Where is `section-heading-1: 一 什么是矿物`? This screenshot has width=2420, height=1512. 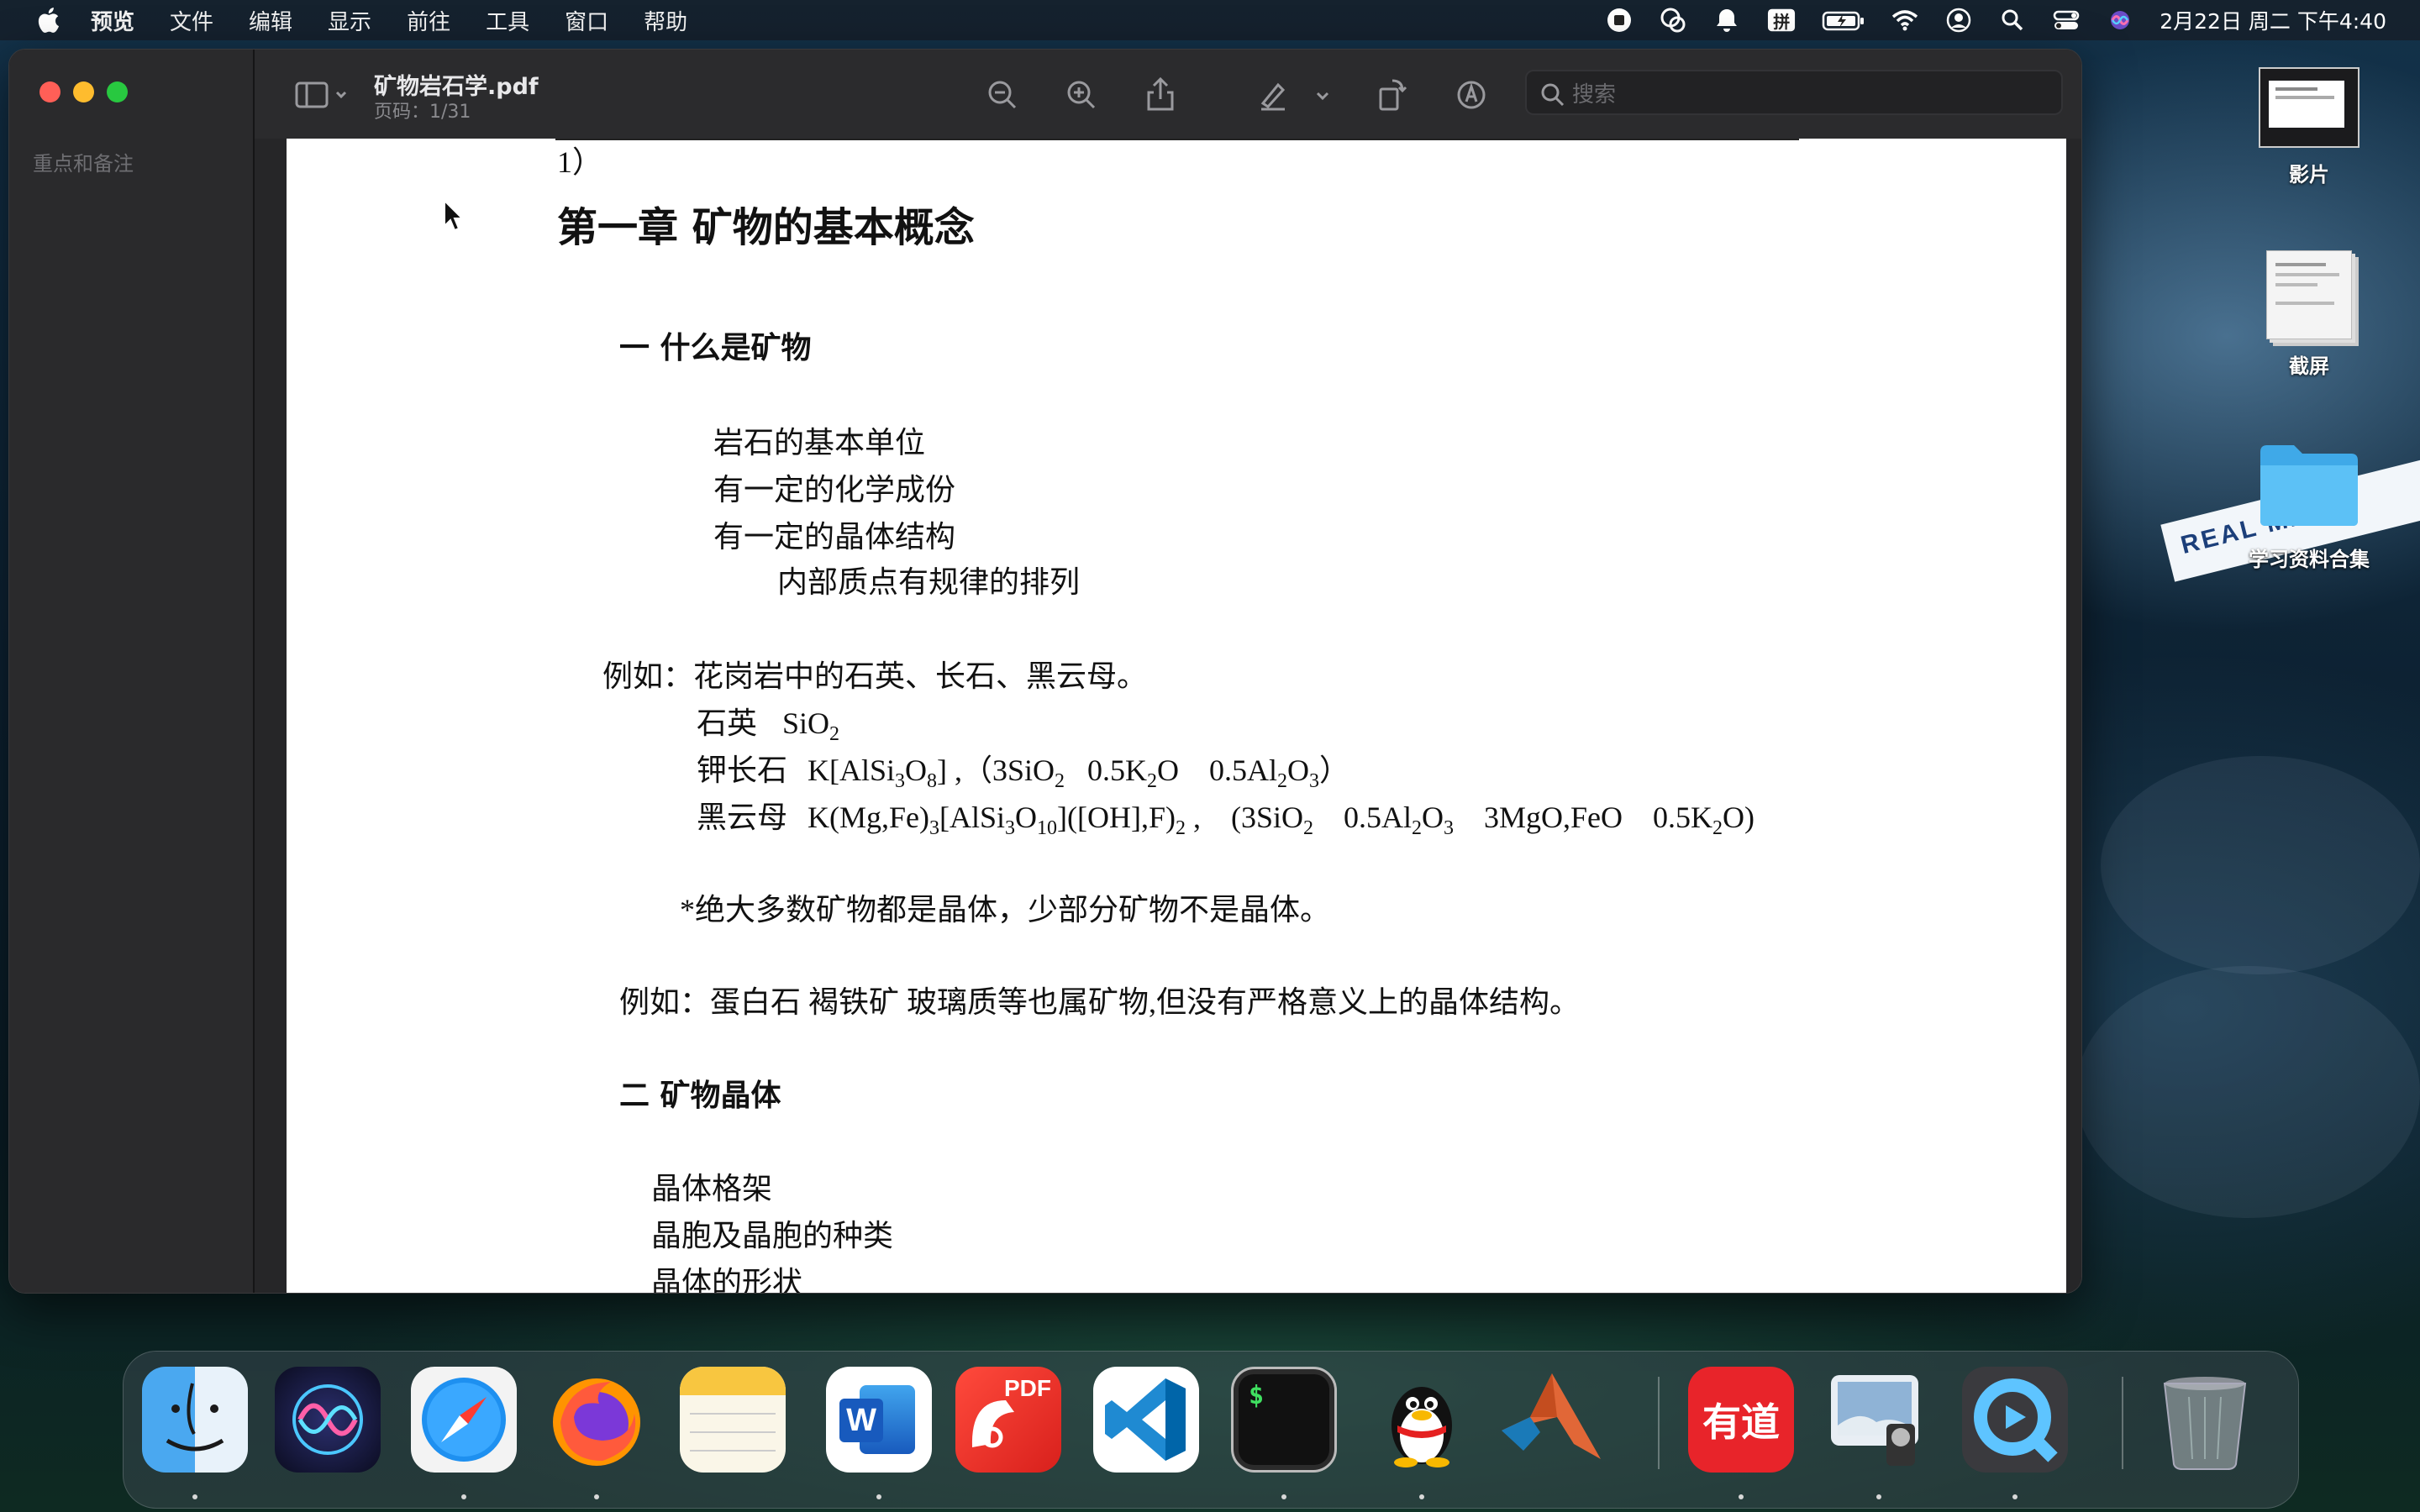 section-heading-1: 一 什么是矿物 is located at coordinates (716, 348).